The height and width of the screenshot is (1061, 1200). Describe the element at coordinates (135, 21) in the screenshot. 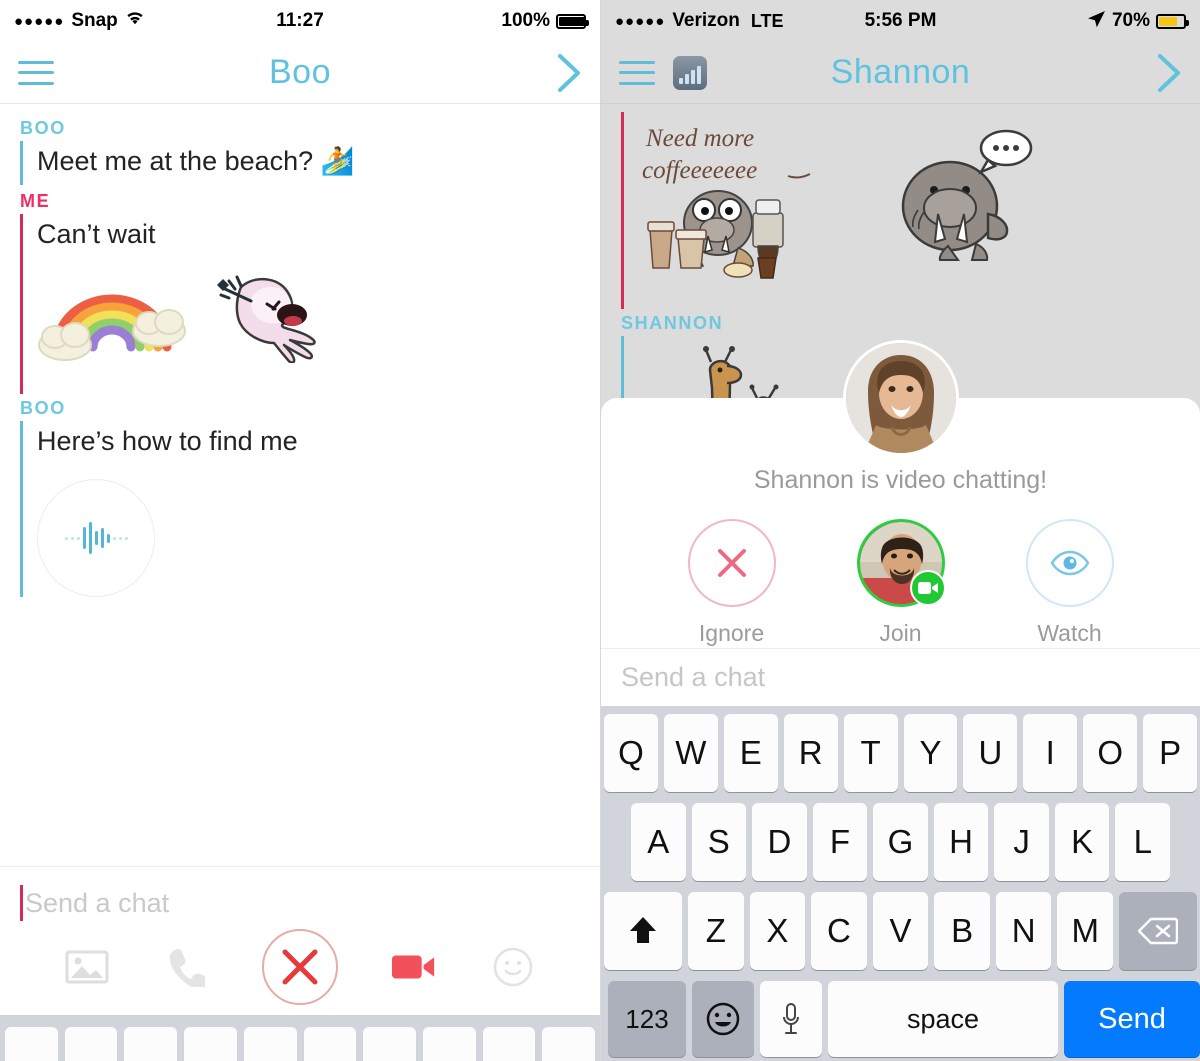

I see `wifi-icon` at that location.